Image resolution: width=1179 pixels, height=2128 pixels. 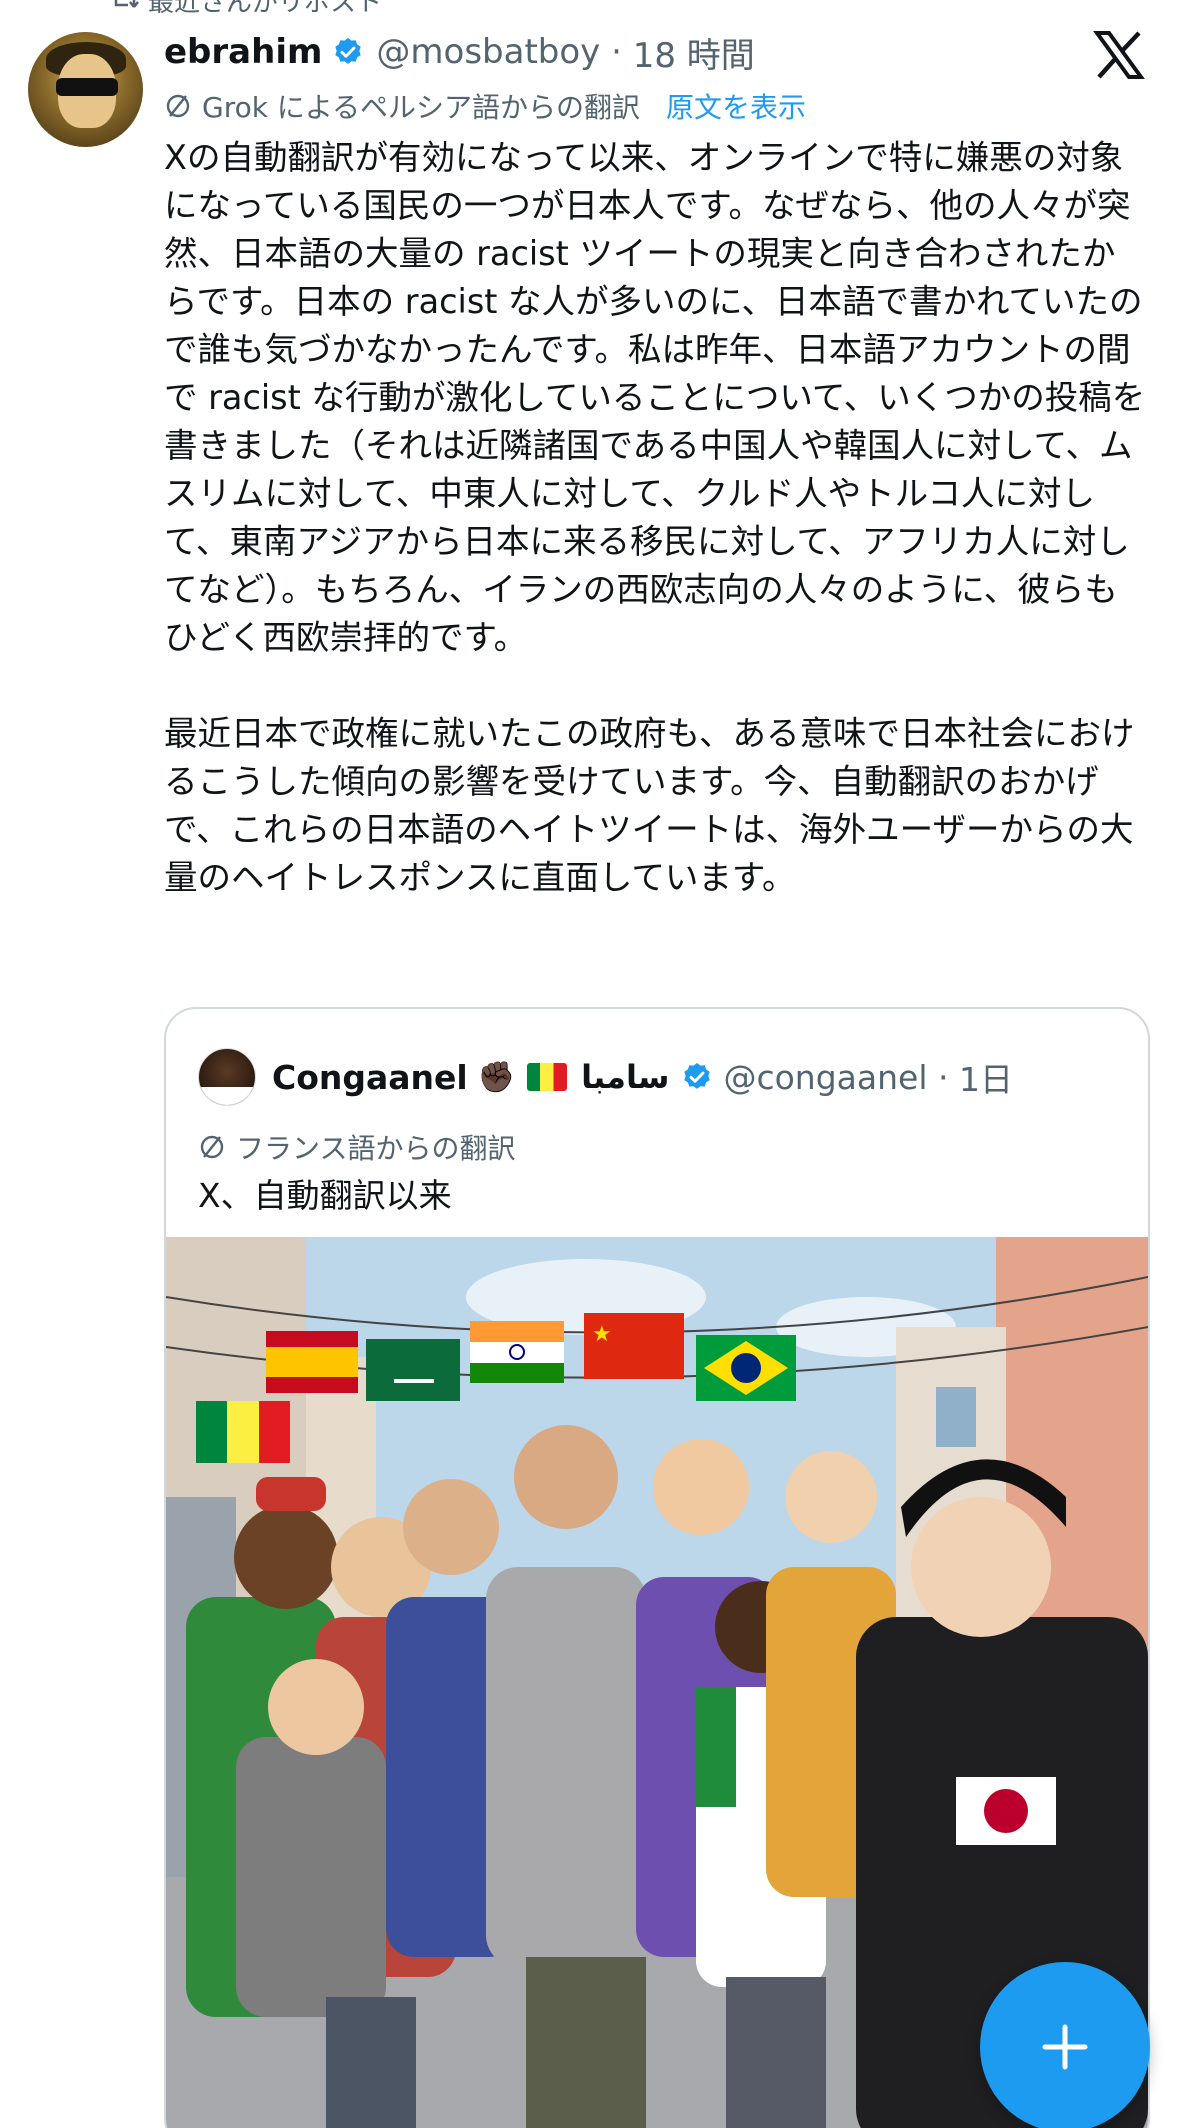 I want to click on india-flag-icon, so click(x=517, y=1352).